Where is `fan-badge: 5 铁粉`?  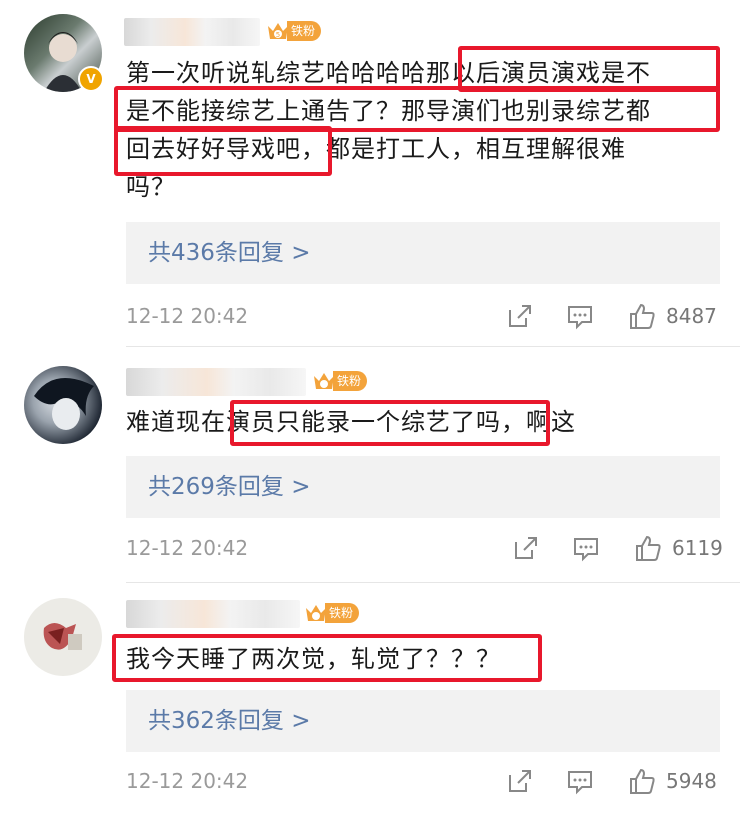 fan-badge: 5 铁粉 is located at coordinates (294, 31).